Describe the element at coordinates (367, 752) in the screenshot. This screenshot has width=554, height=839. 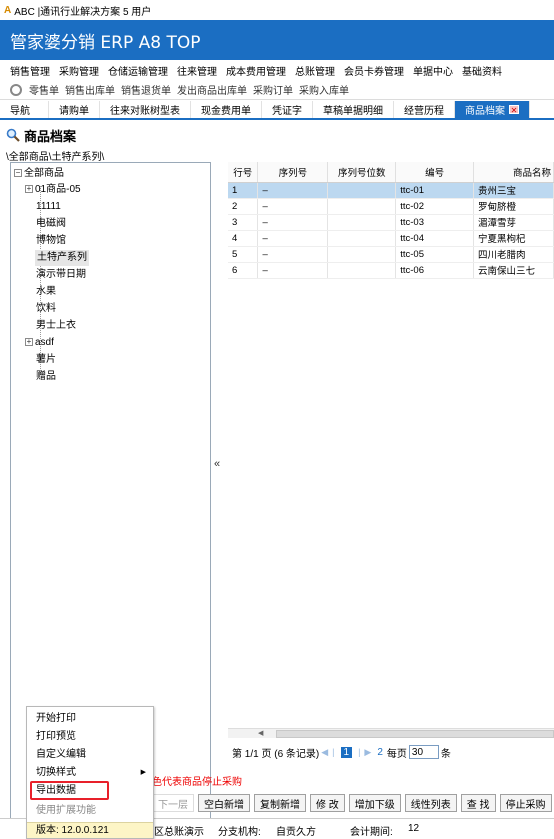
I see `next-page-icon: ▶` at that location.